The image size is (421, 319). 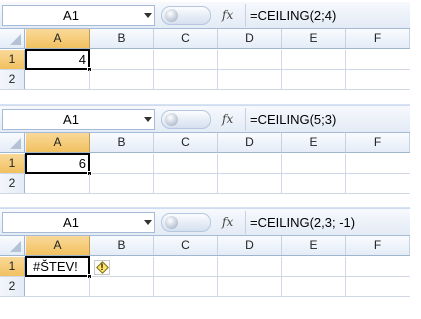 I want to click on cell-error-value: #ŠTEV!, so click(x=55, y=266).